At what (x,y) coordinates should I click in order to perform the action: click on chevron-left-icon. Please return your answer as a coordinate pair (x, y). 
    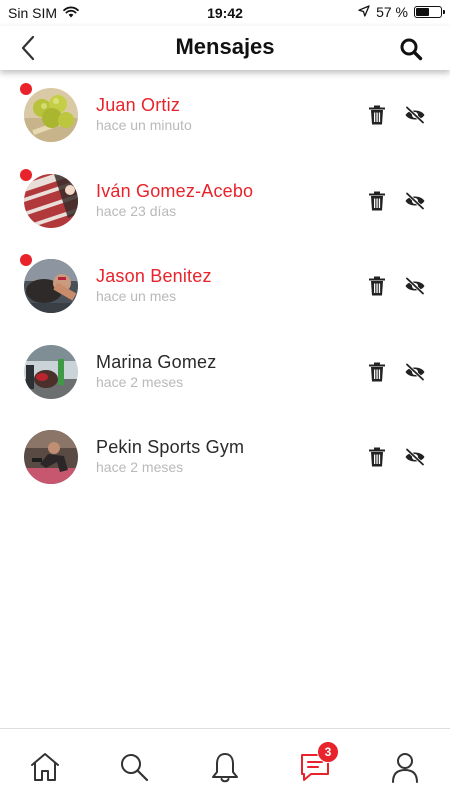
    Looking at the image, I should click on (28, 48).